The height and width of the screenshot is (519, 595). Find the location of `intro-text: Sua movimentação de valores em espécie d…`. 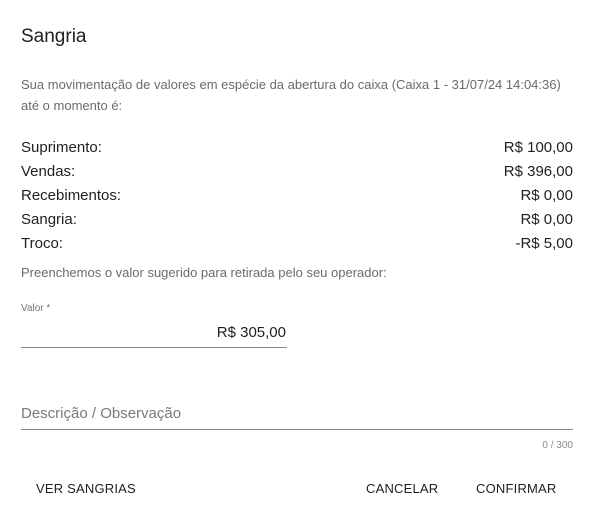

intro-text: Sua movimentação de valores em espécie d… is located at coordinates (291, 95).